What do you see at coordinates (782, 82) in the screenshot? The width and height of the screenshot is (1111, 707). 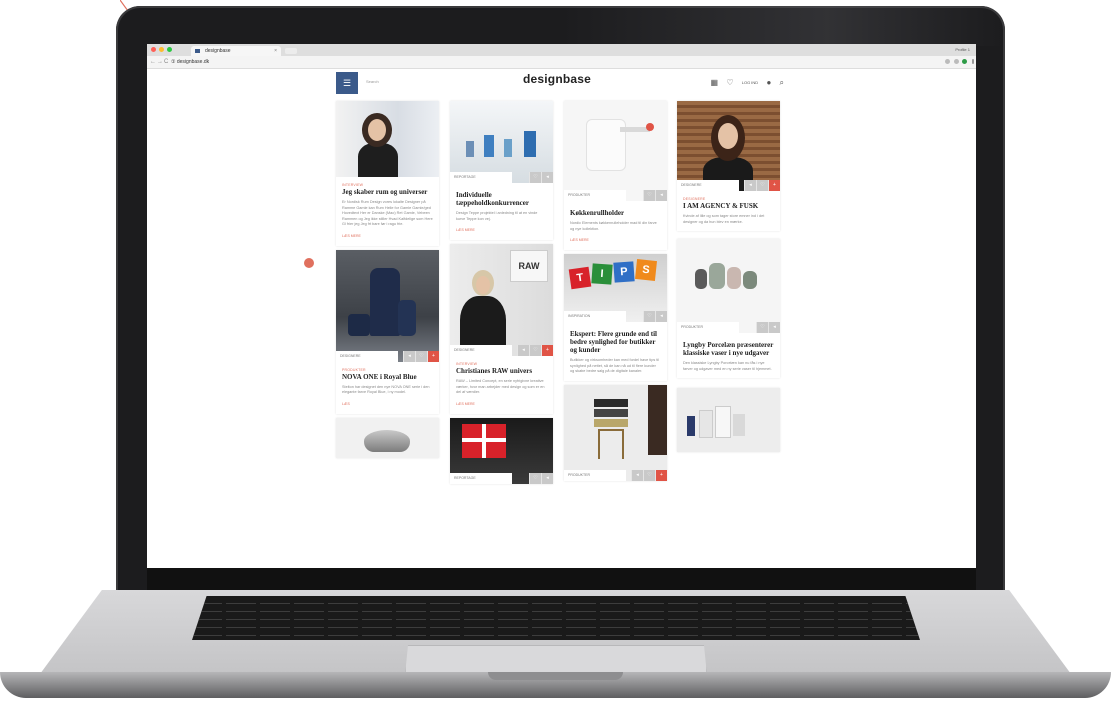 I see `search-icon: ⌕` at bounding box center [782, 82].